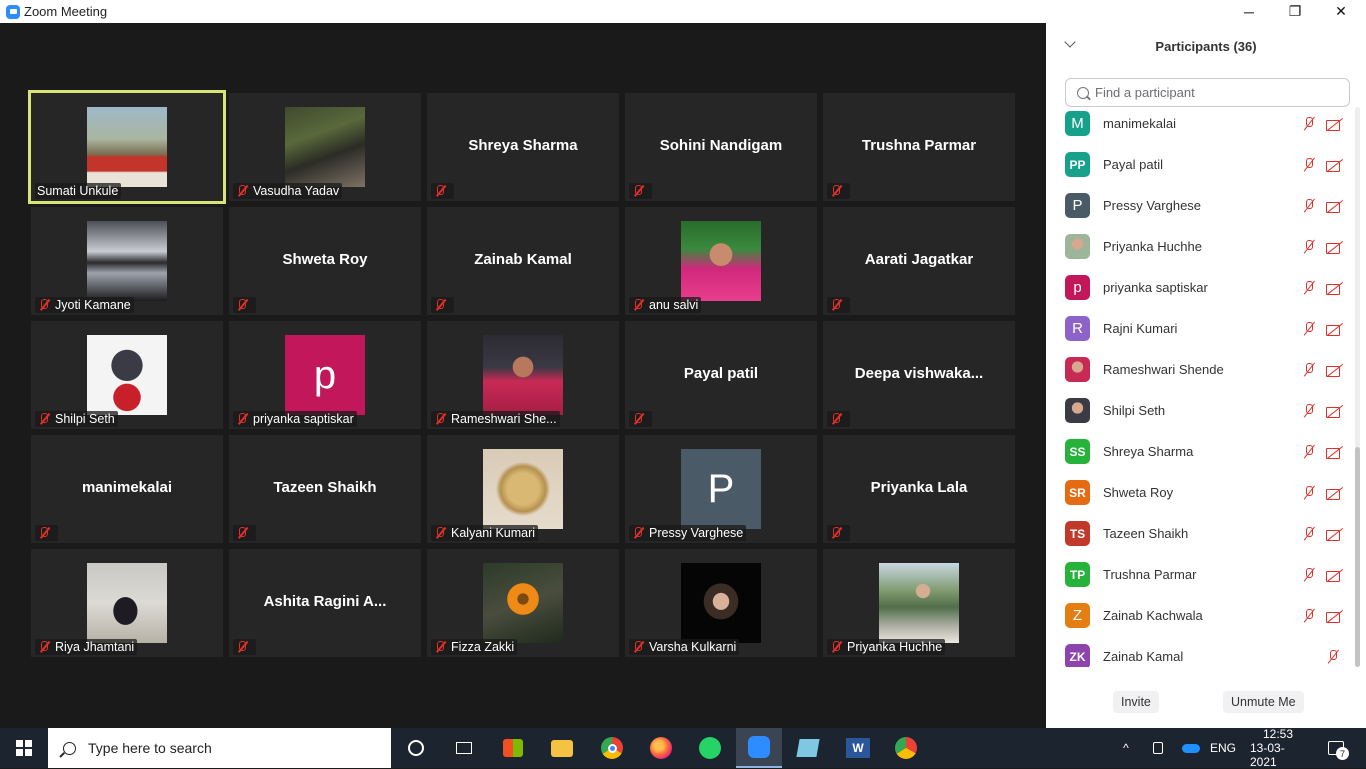  I want to click on minimize-button: ─, so click(1249, 11).